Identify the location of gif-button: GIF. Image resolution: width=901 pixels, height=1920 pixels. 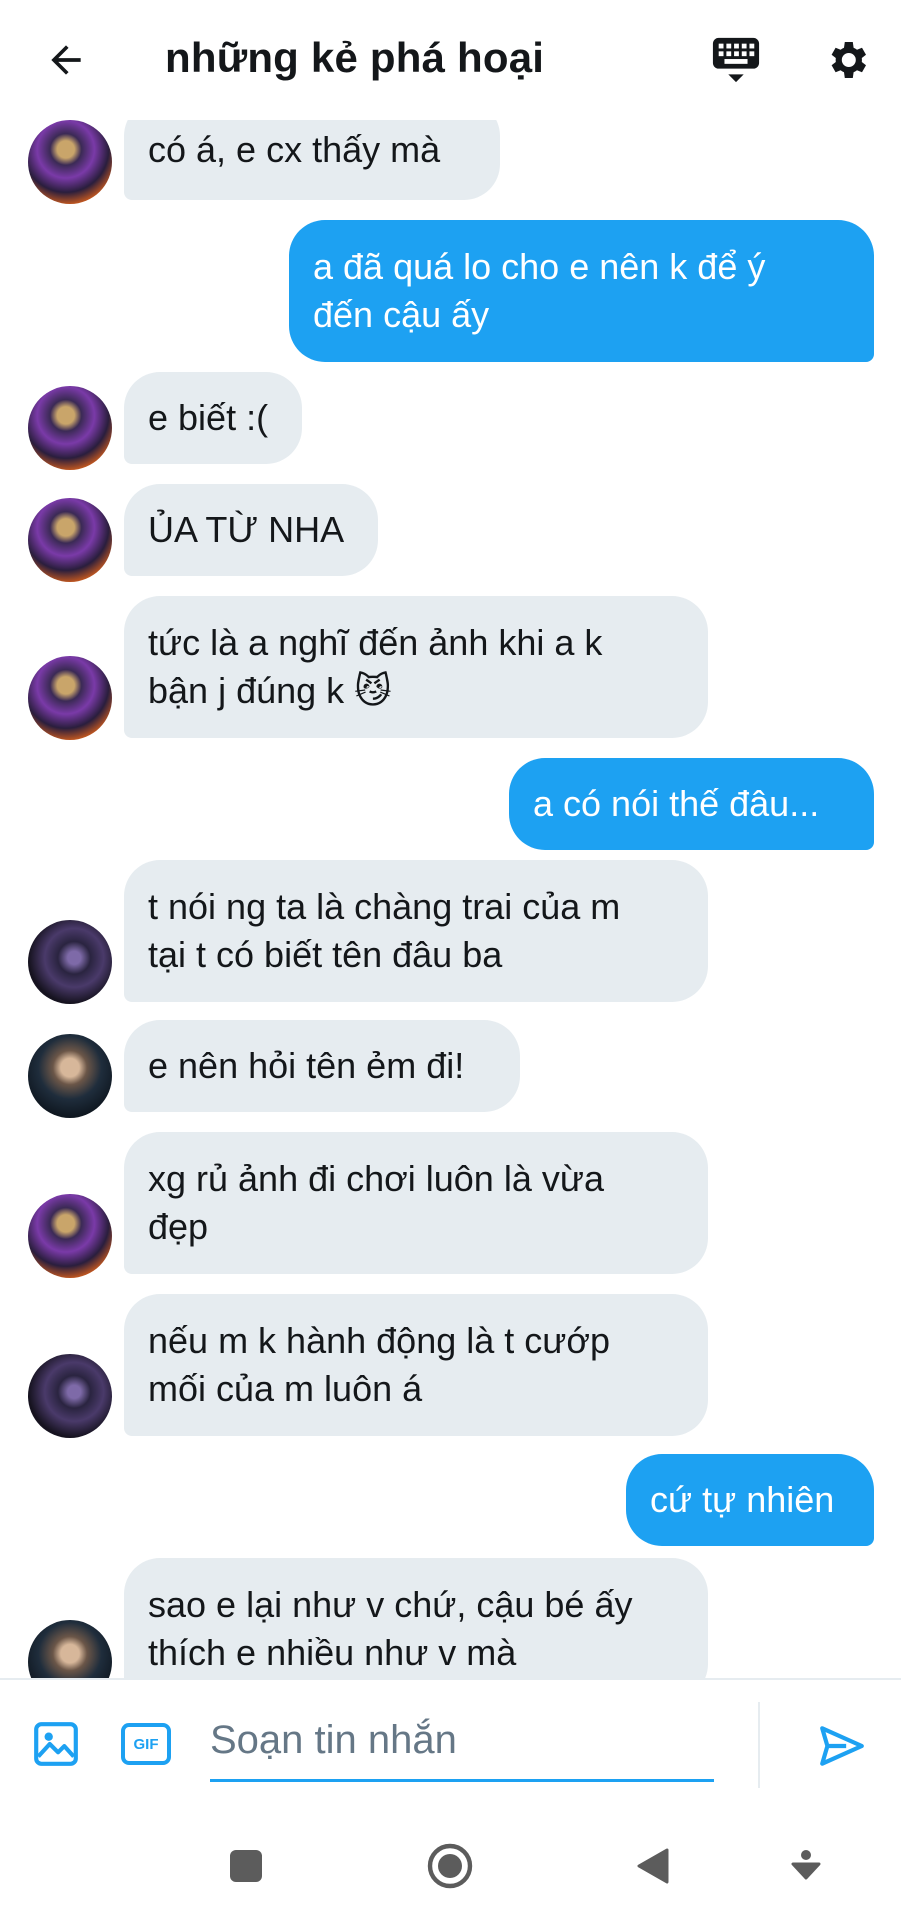
(146, 1744).